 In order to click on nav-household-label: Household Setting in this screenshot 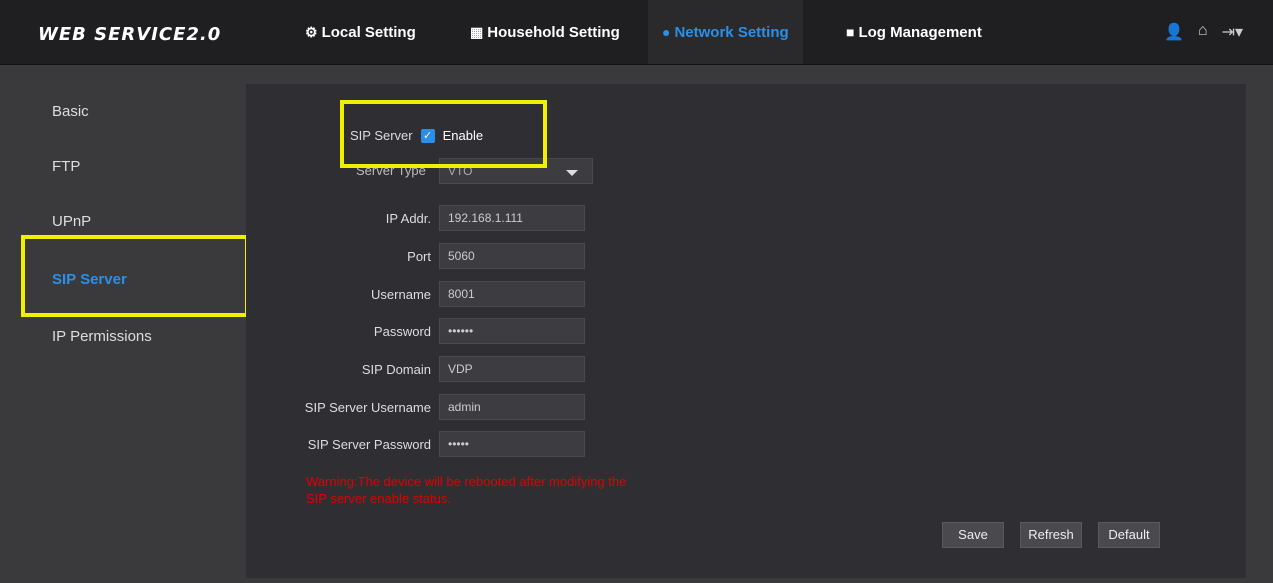, I will do `click(553, 32)`.